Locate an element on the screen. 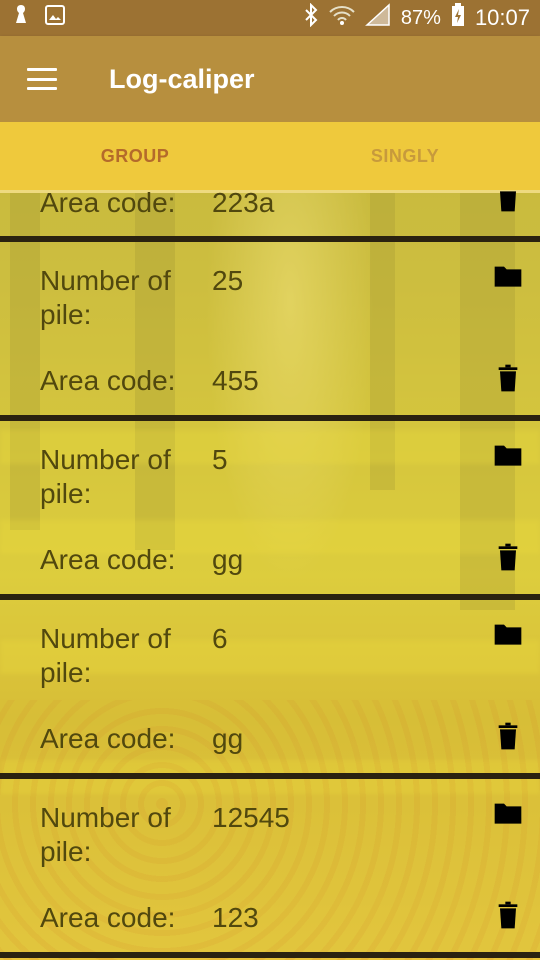 The height and width of the screenshot is (960, 540). pile-number-value: 6 is located at coordinates (220, 638).